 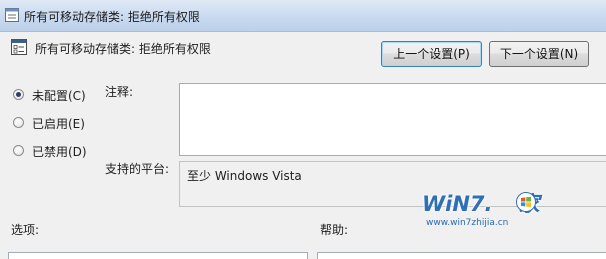 I want to click on setting-title: 所有可移动存储类: 拒绝所有权限, so click(x=123, y=49).